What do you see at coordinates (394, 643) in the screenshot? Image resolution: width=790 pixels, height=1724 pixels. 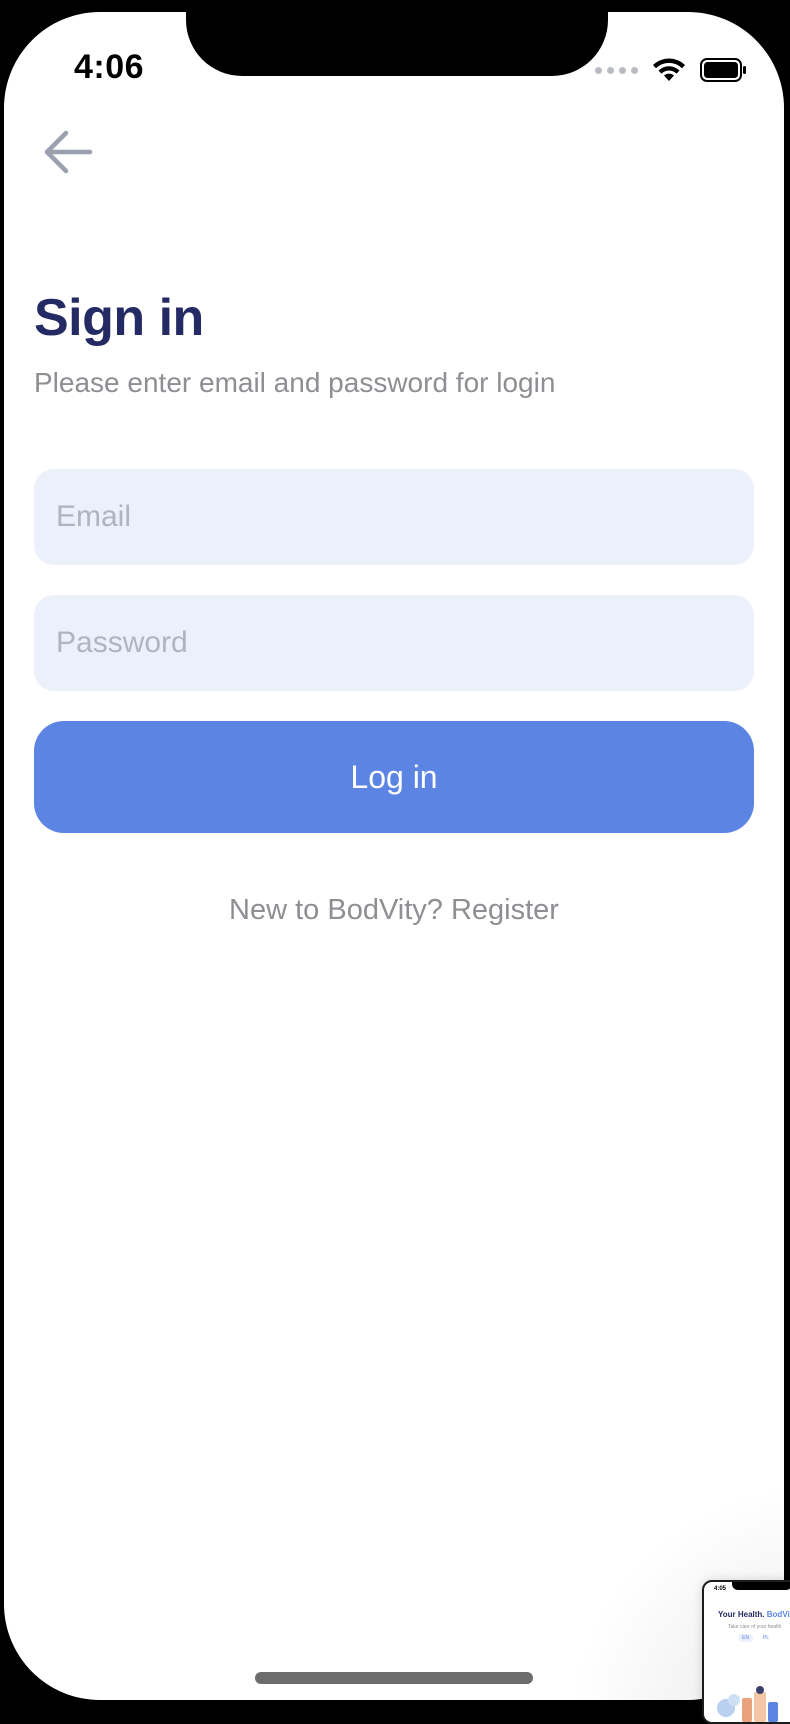 I see `password-field` at bounding box center [394, 643].